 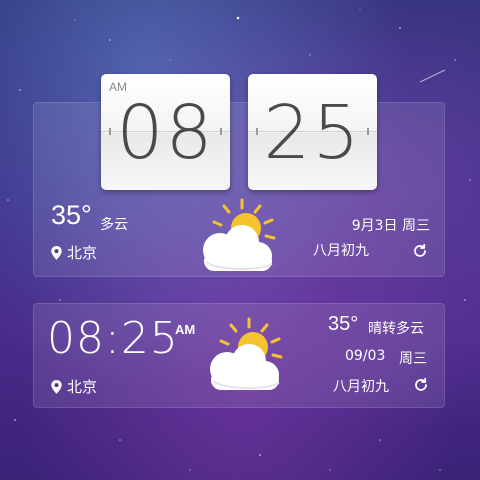 I want to click on ampm-label: AM, so click(x=185, y=329).